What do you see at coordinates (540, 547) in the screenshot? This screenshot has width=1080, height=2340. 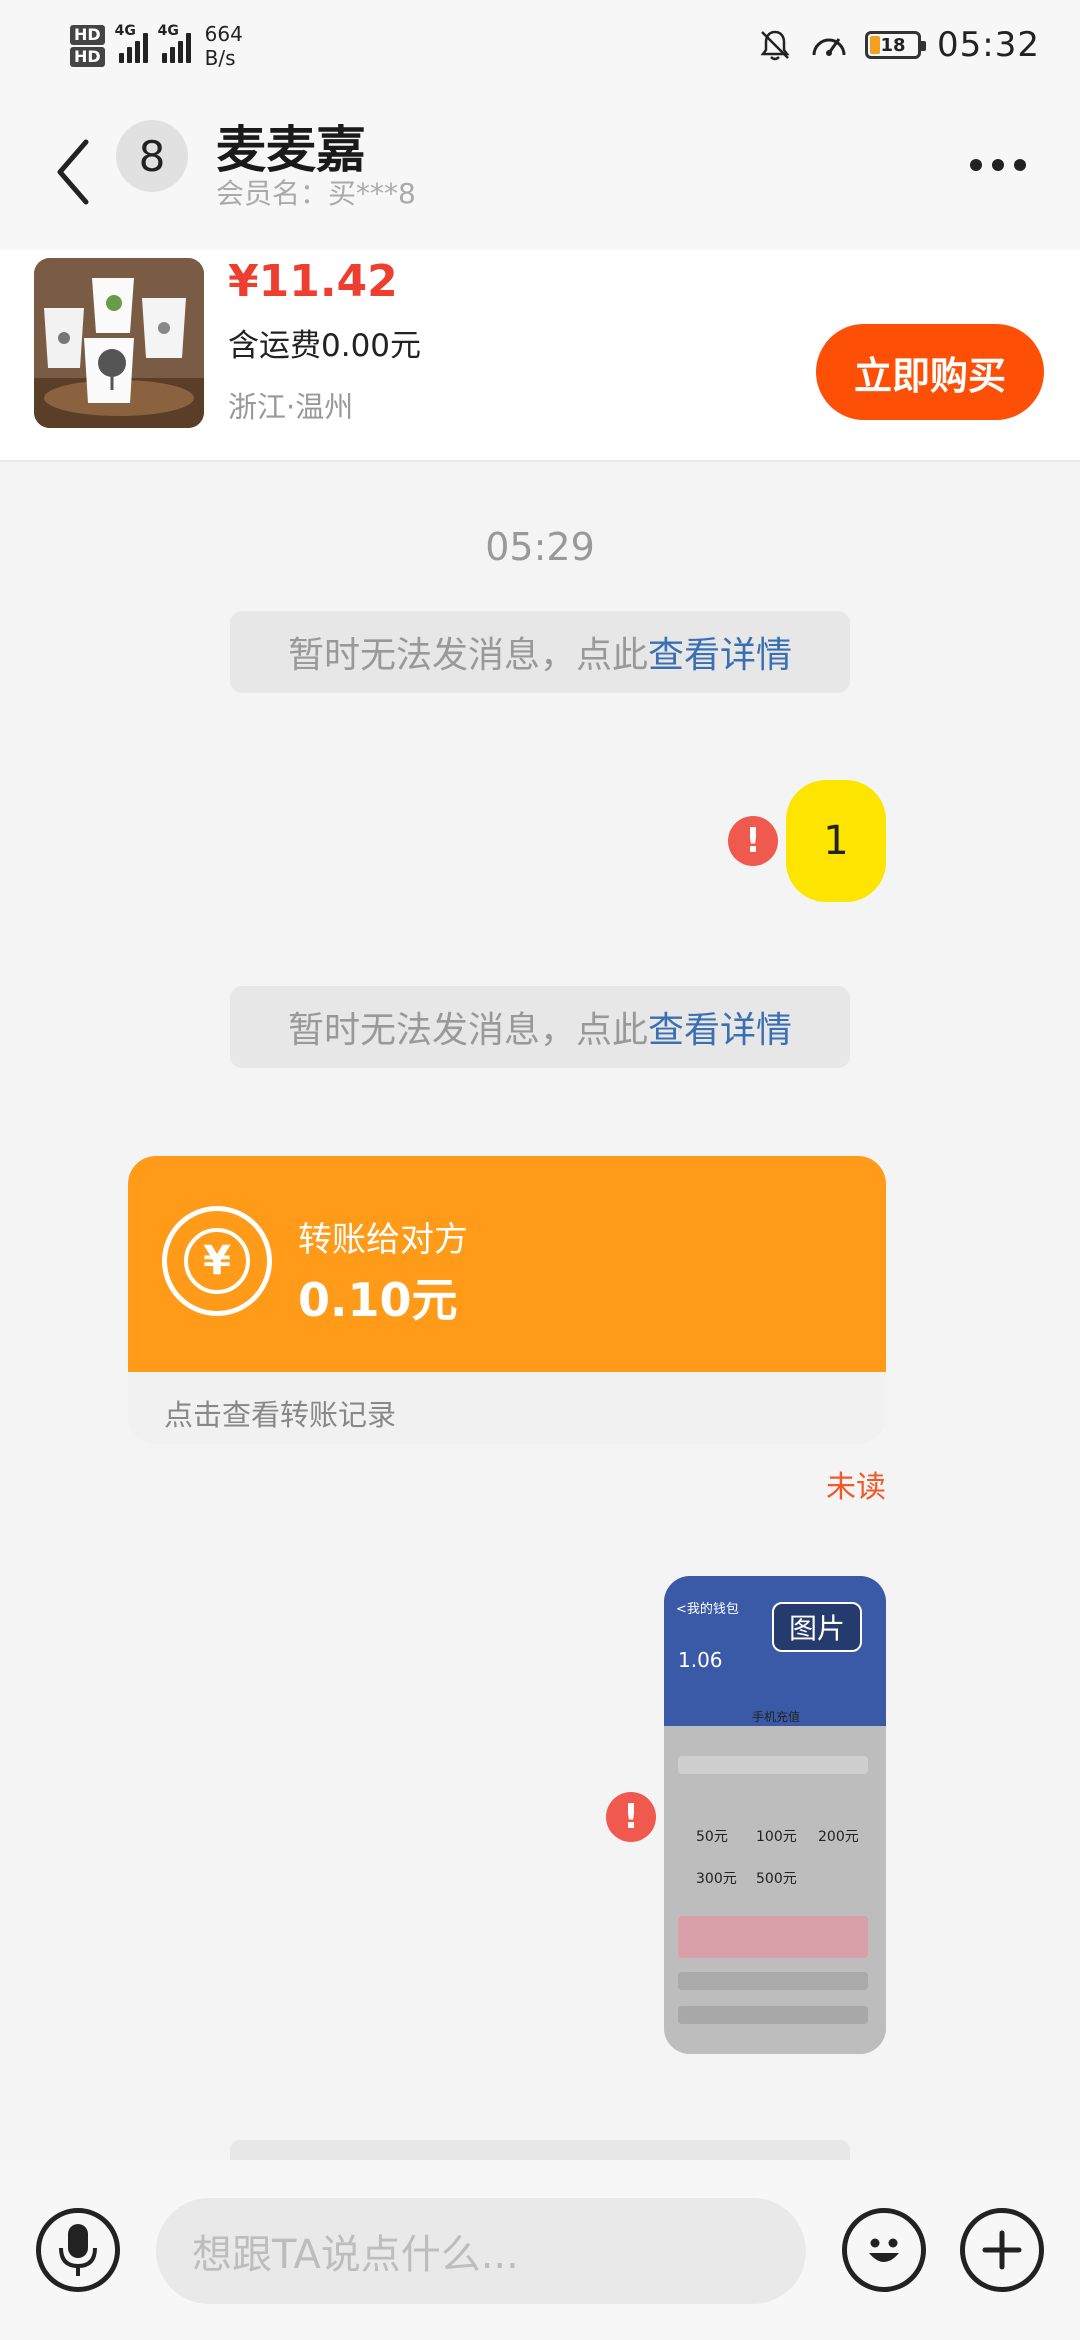 I see `message-timestamp: 05:29` at bounding box center [540, 547].